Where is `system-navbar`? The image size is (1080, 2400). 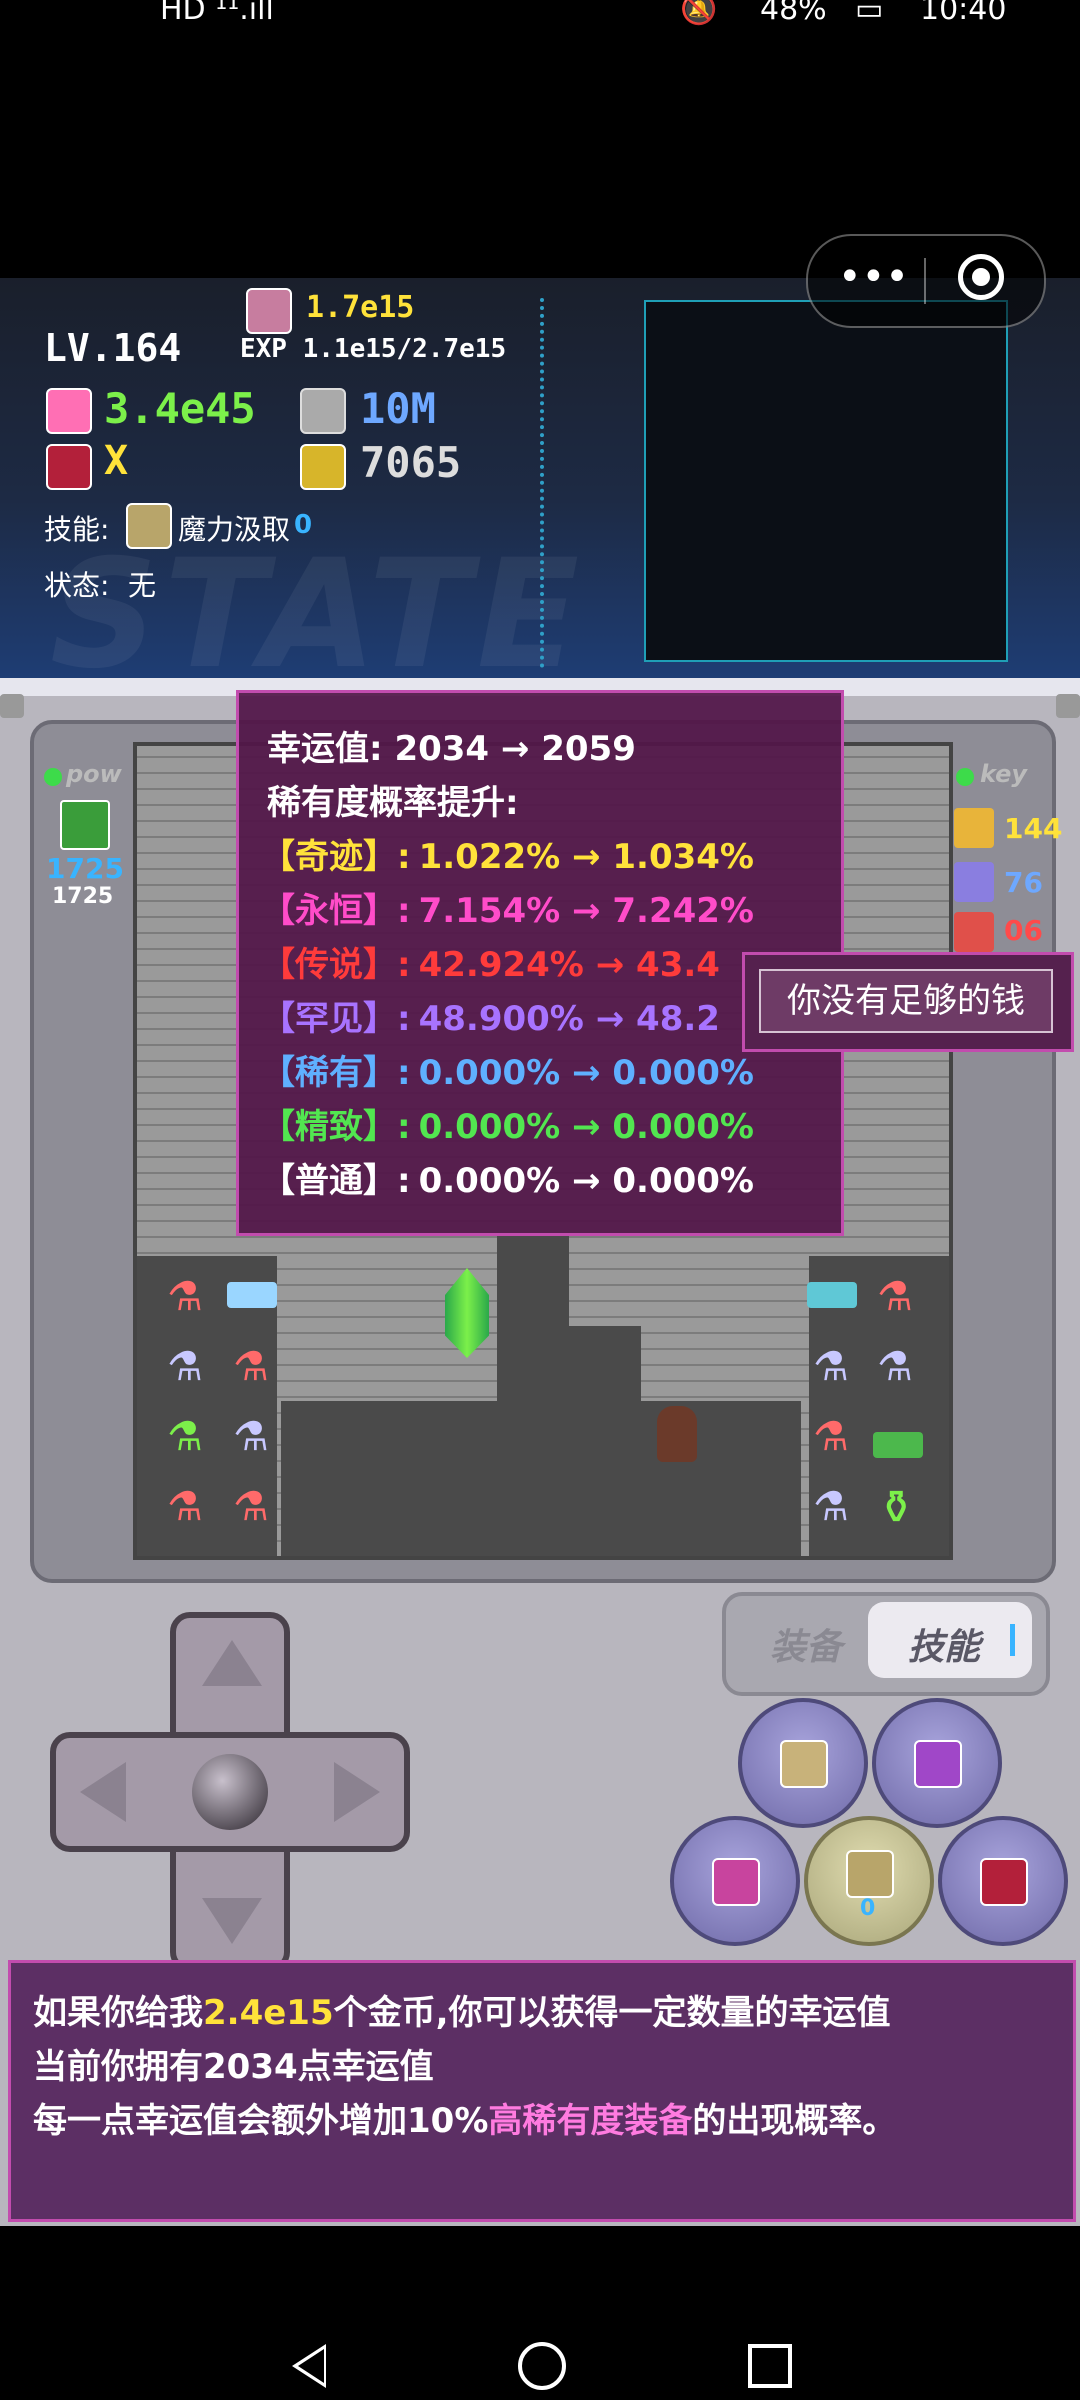 system-navbar is located at coordinates (540, 2313).